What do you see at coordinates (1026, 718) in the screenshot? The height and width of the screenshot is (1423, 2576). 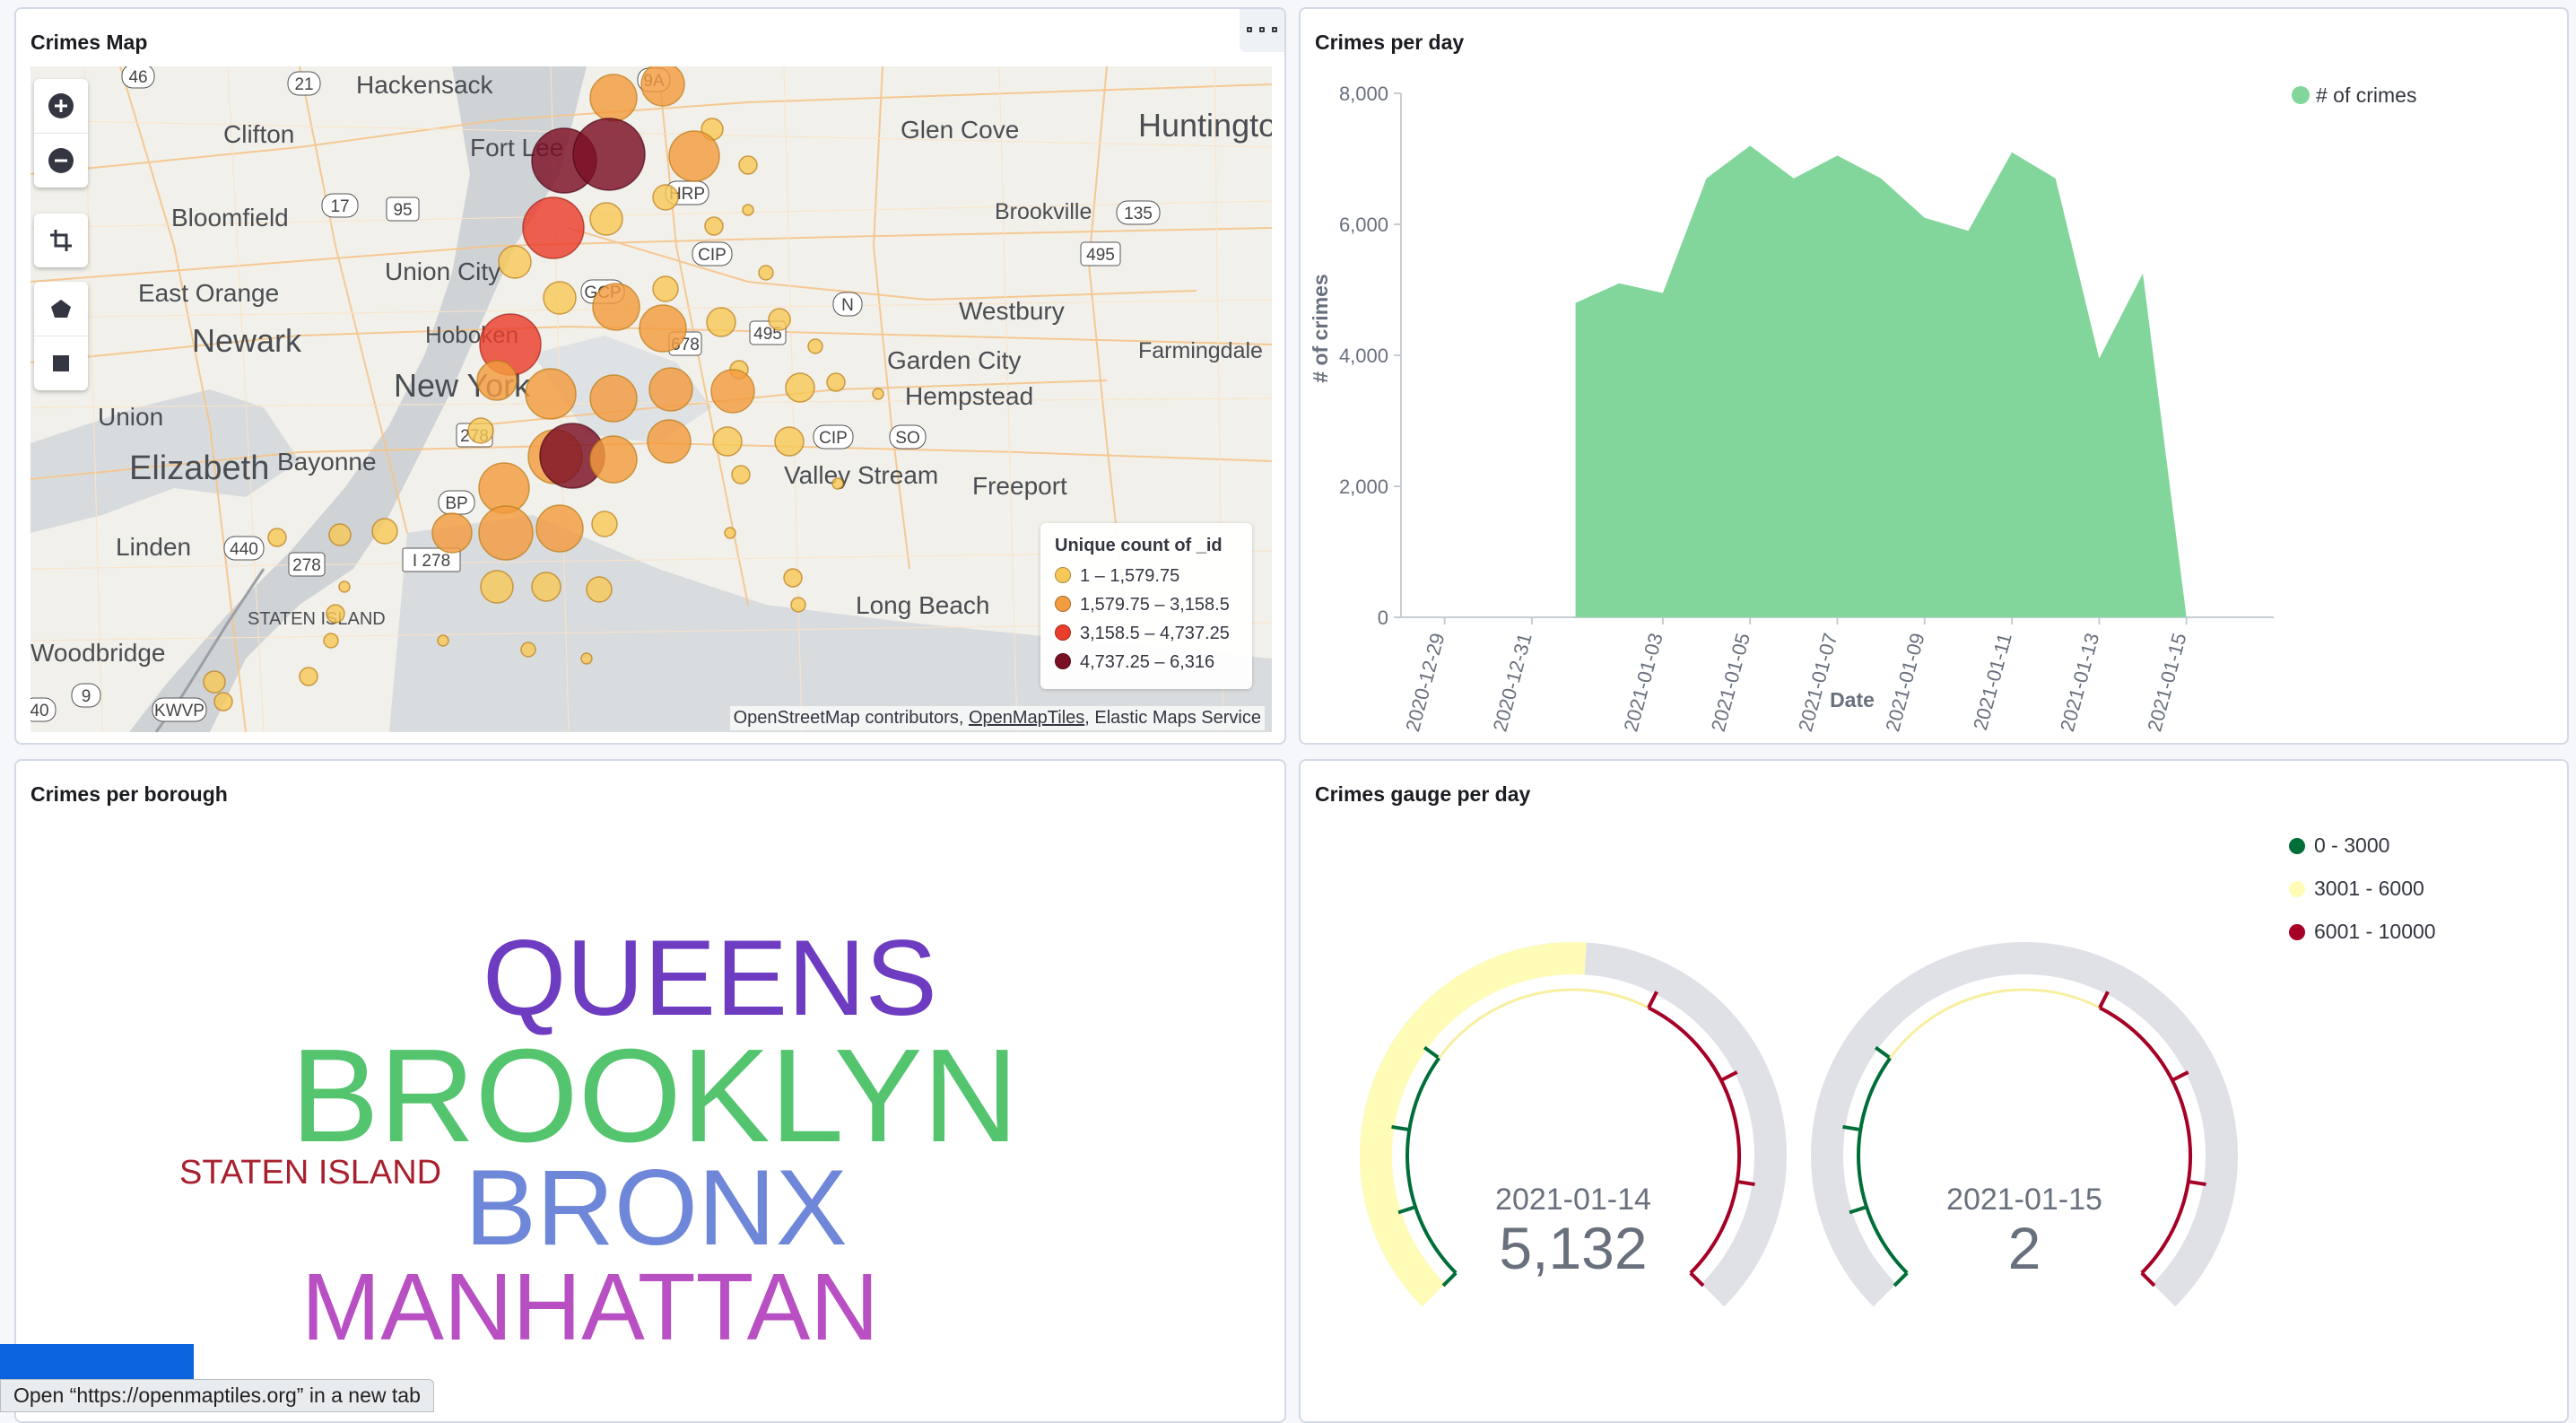 I see `openmaptiles-link: OpenMapTiles` at bounding box center [1026, 718].